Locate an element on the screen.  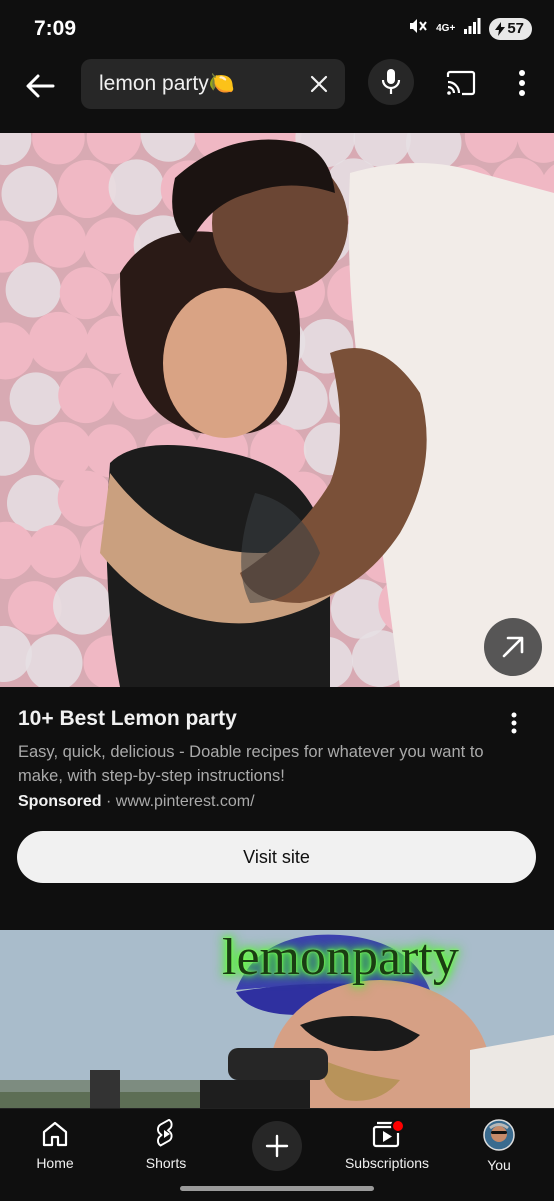
search-input: lemon party🍋 is located at coordinates (213, 84).